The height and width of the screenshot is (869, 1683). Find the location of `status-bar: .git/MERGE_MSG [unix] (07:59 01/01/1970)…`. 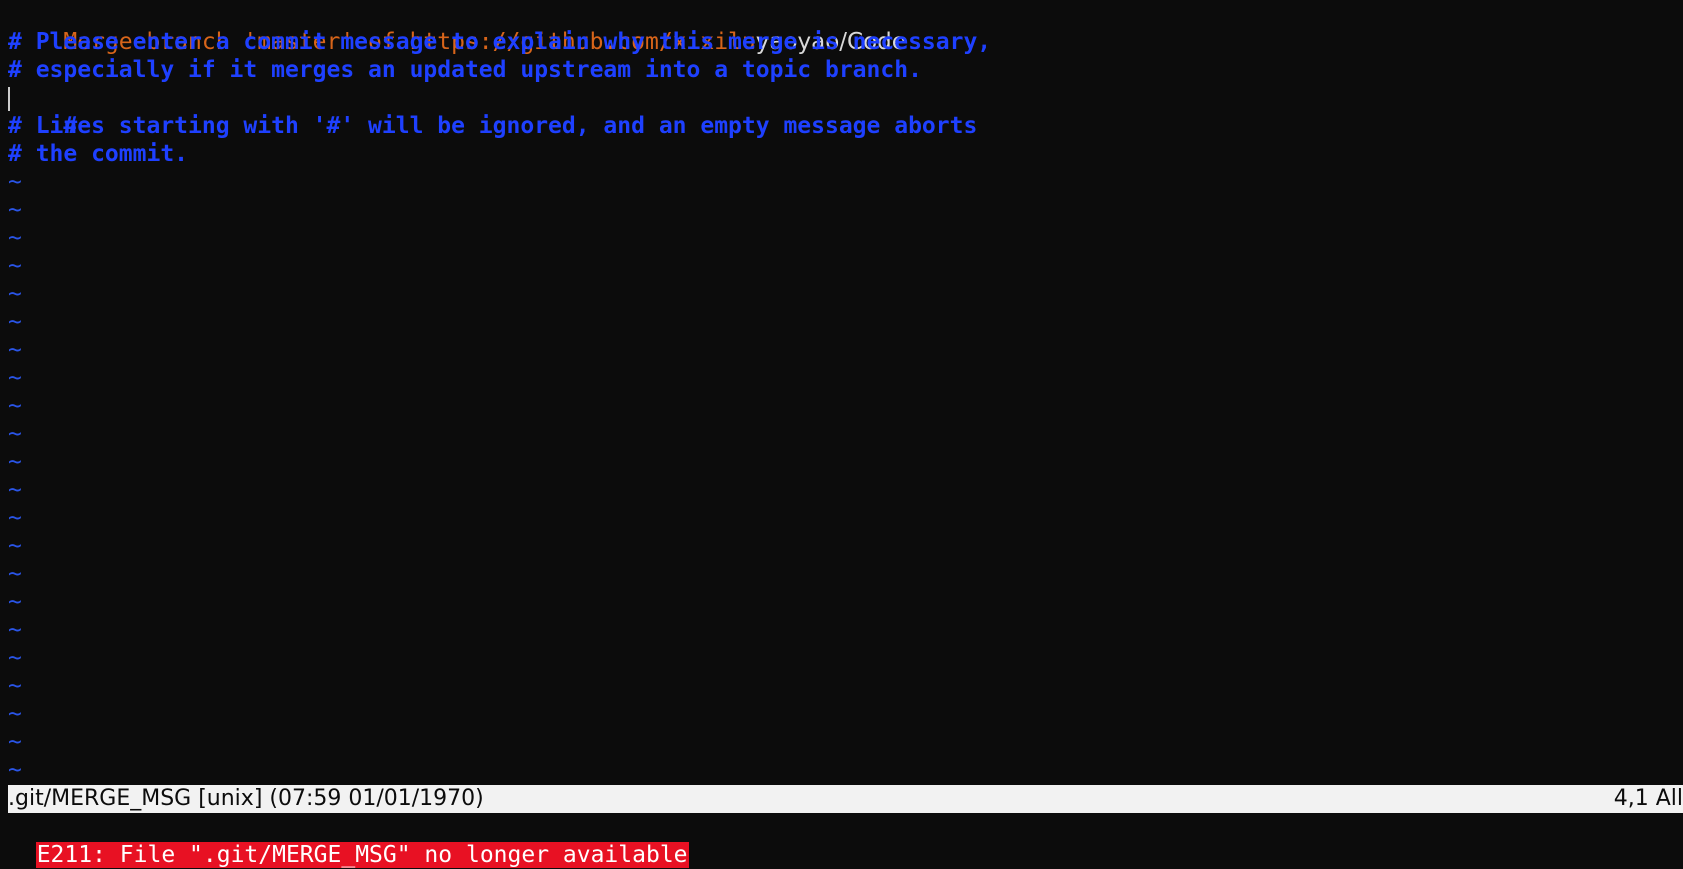

status-bar: .git/MERGE_MSG [unix] (07:59 01/01/1970)… is located at coordinates (845, 799).